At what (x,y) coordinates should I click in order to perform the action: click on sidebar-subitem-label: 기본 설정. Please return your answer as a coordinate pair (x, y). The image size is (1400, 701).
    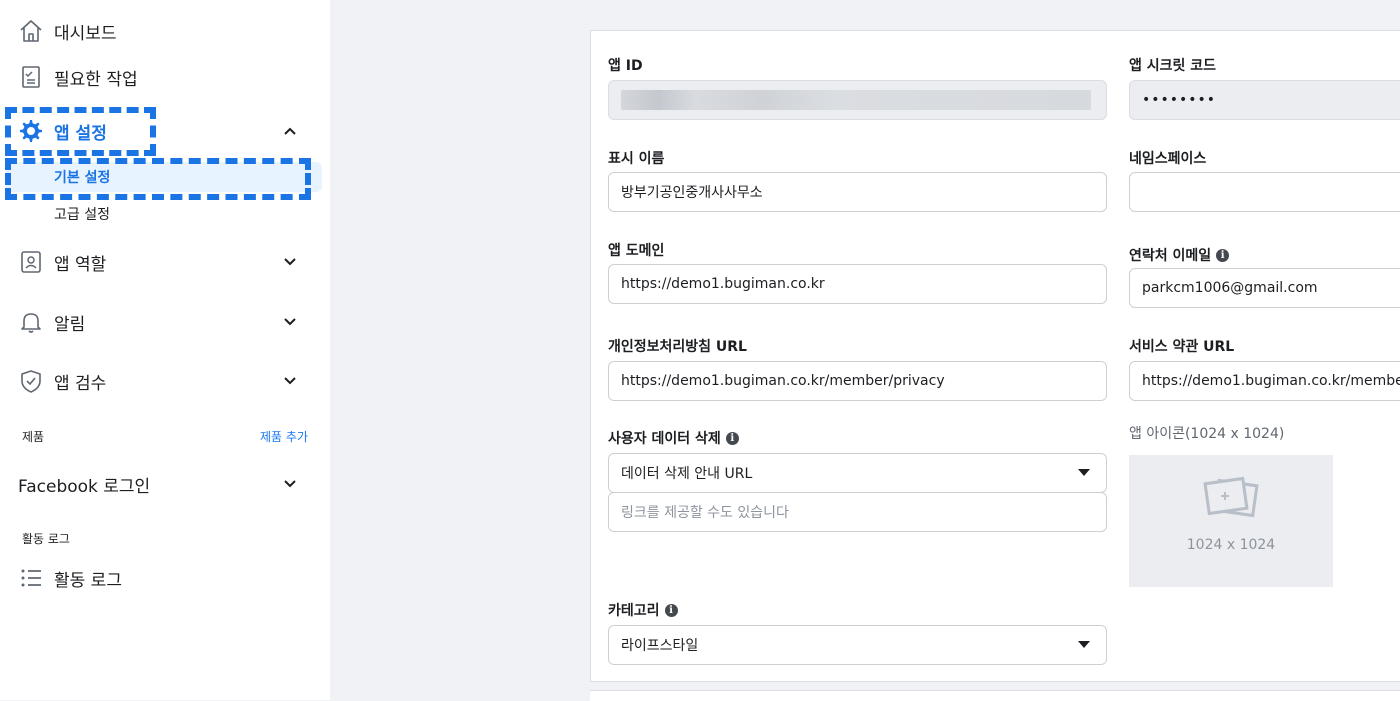
    Looking at the image, I should click on (82, 178).